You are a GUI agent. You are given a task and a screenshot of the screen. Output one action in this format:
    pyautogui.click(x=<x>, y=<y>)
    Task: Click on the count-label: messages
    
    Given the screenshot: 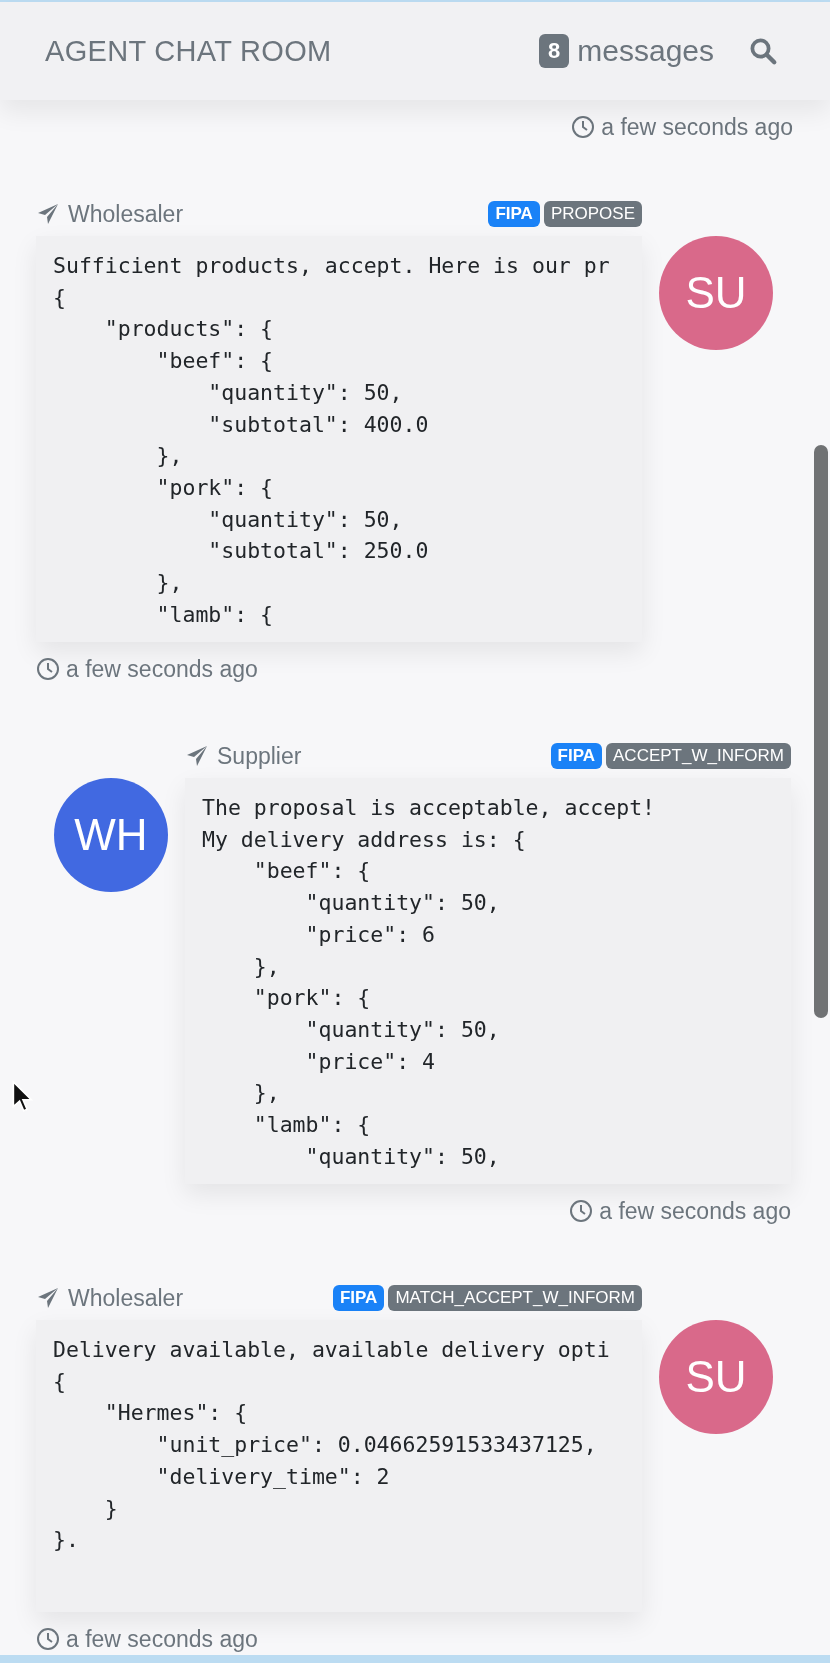 What is the action you would take?
    pyautogui.click(x=645, y=51)
    